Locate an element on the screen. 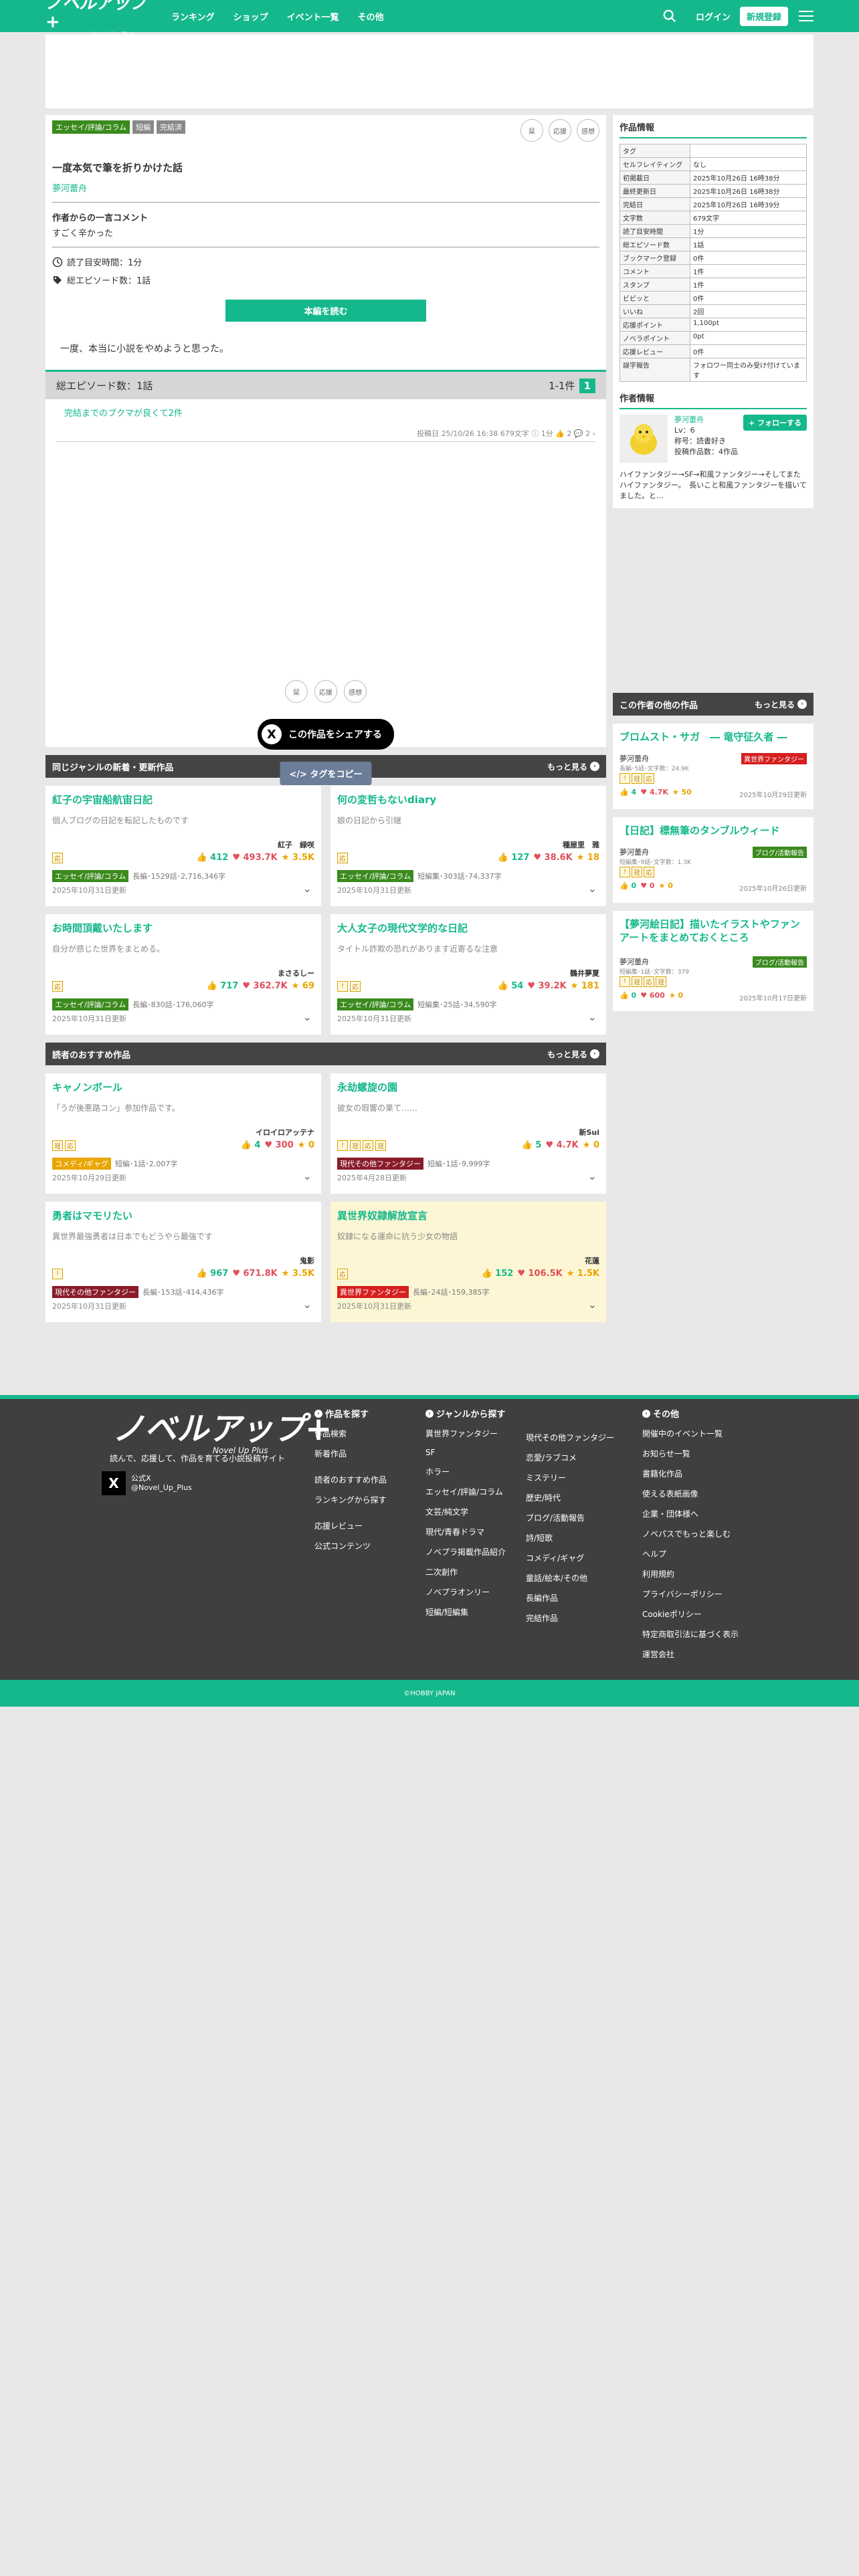 The image size is (859, 2576). card-author: 花蓮 is located at coordinates (592, 1260).